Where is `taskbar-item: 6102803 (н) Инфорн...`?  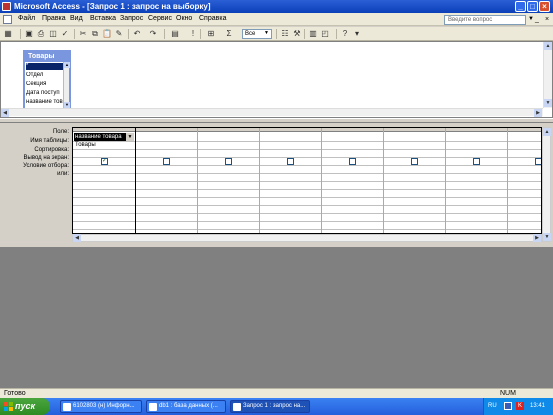
taskbar-item: 6102803 (н) Инфорн... is located at coordinates (101, 406).